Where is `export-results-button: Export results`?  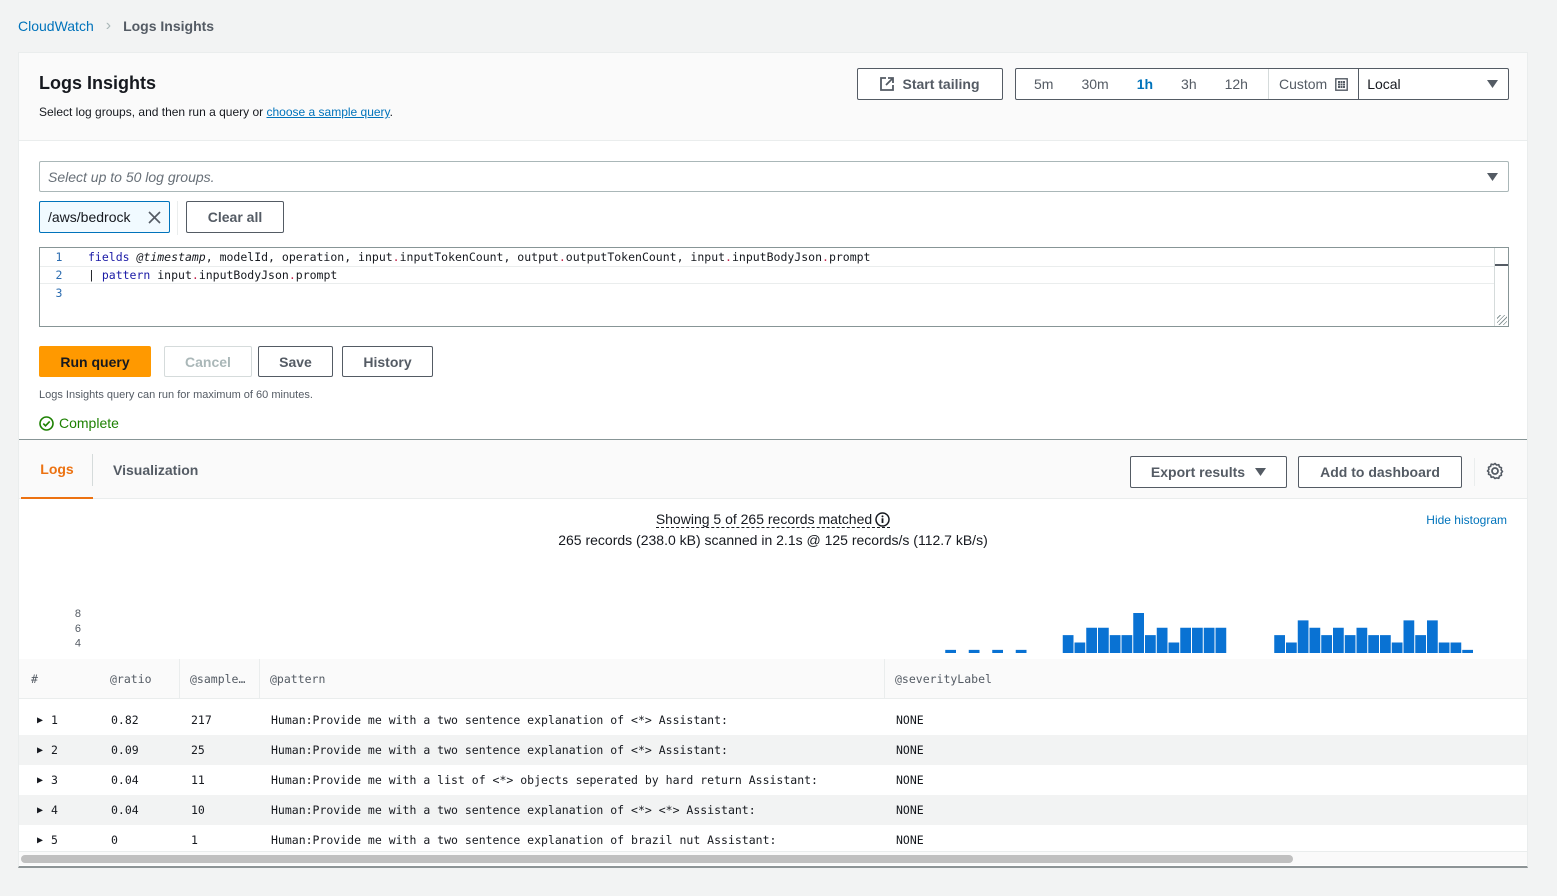 export-results-button: Export results is located at coordinates (1208, 472).